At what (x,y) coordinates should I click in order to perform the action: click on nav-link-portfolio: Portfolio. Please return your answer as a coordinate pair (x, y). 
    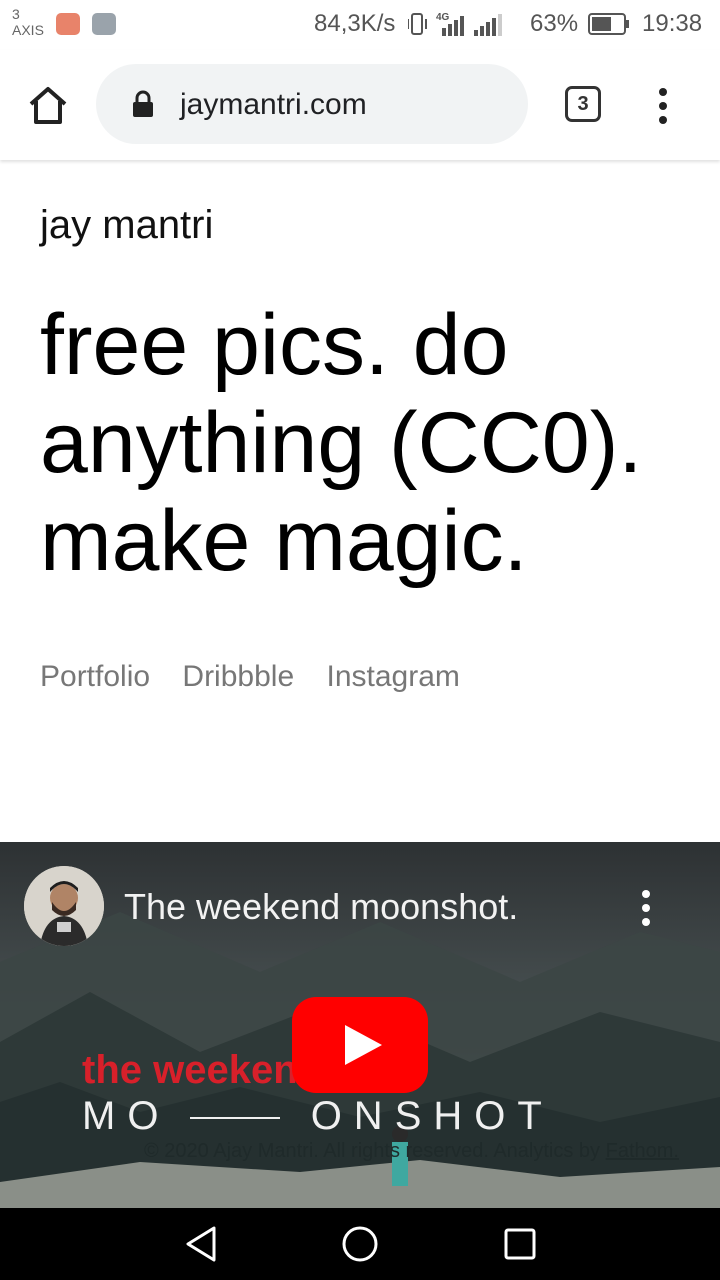
    Looking at the image, I should click on (95, 676).